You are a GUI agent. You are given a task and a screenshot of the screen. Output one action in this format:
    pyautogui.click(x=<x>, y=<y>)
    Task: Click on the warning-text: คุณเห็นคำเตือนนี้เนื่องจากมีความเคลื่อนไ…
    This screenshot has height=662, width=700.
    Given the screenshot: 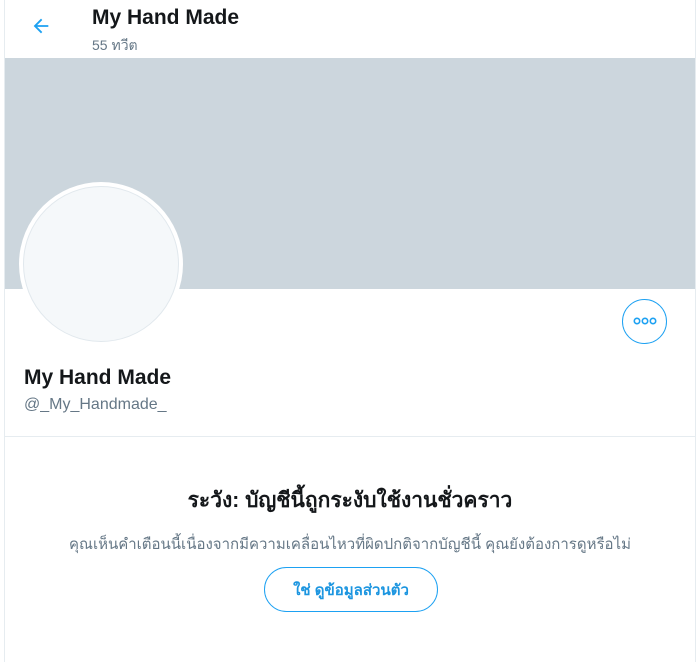 What is the action you would take?
    pyautogui.click(x=350, y=544)
    